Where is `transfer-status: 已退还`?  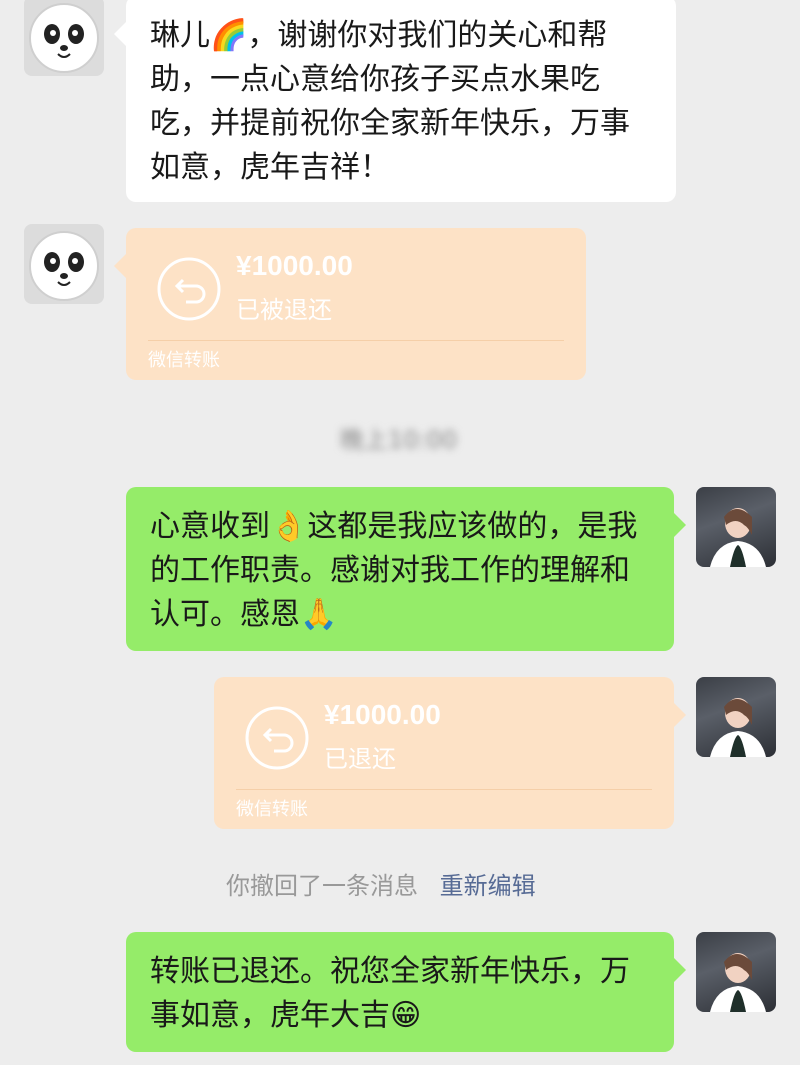
transfer-status: 已退还 is located at coordinates (360, 759).